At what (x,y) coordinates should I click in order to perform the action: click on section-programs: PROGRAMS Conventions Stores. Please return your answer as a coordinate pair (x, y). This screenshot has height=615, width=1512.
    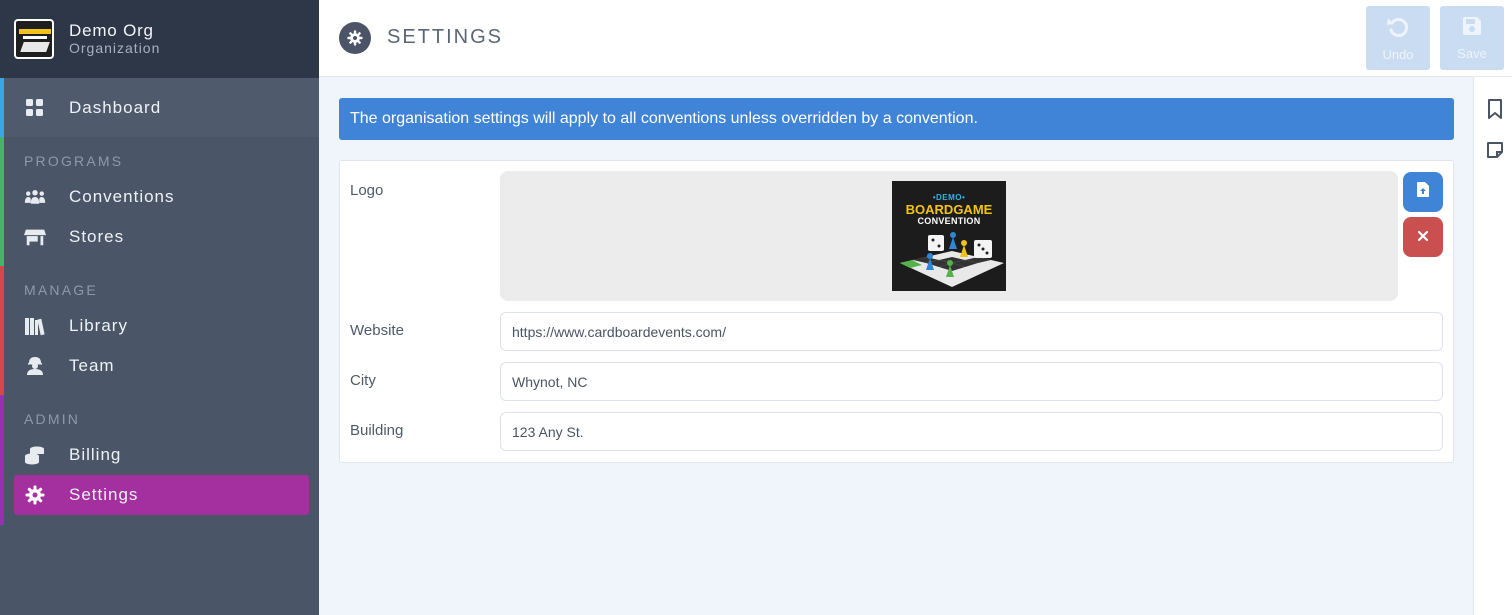
    Looking at the image, I should click on (159, 201).